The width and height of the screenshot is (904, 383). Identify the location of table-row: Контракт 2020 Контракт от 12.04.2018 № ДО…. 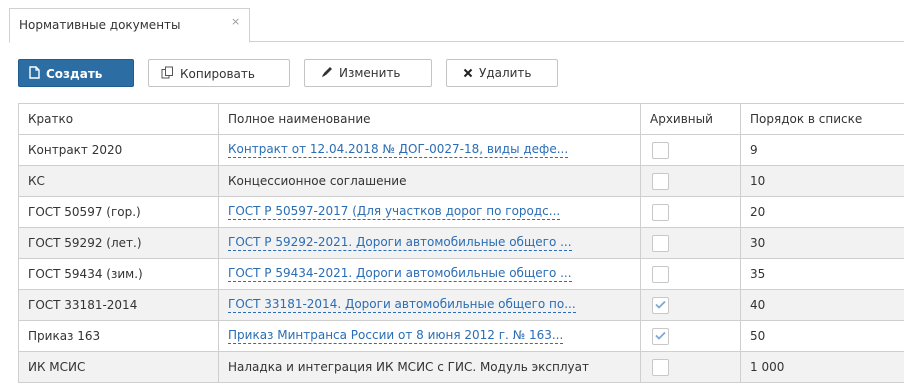
(461, 150).